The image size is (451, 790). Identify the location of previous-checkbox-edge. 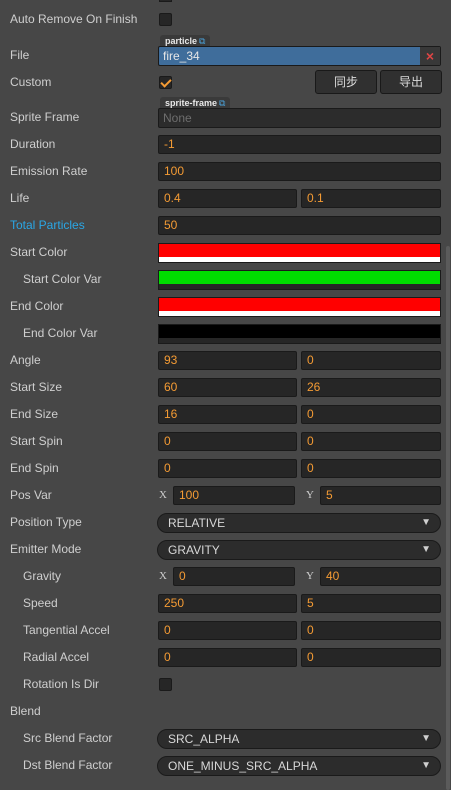
(165, 1).